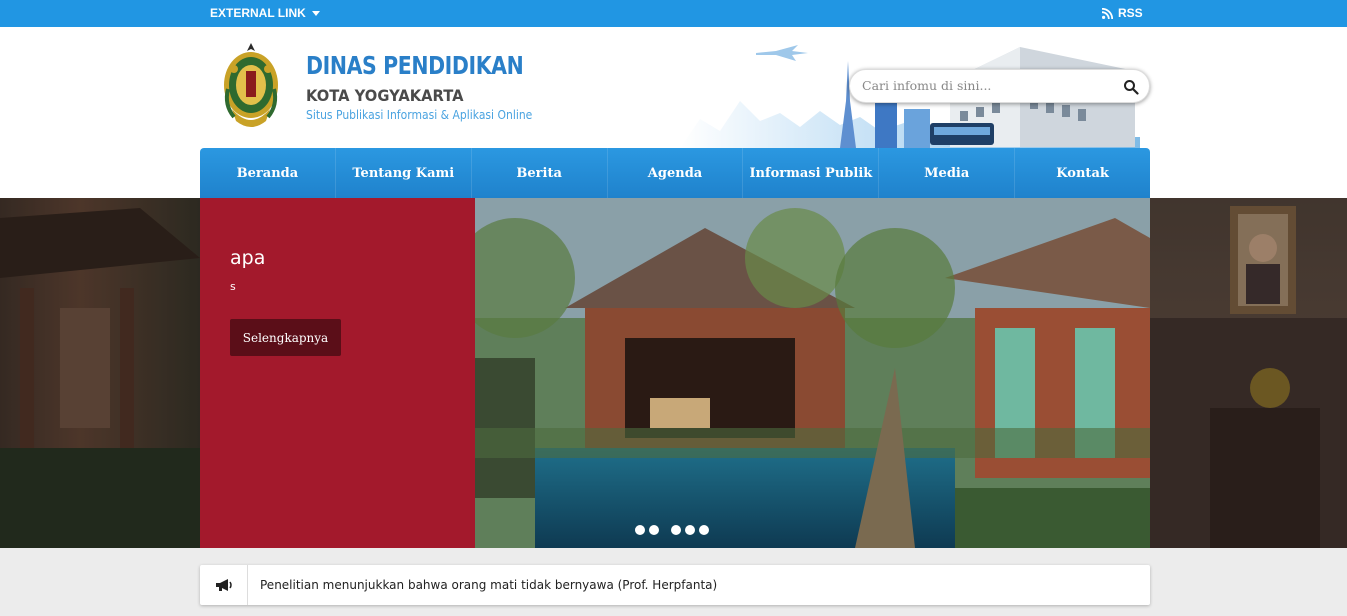 Image resolution: width=1347 pixels, height=616 pixels. I want to click on rss-label: RSS, so click(1130, 13).